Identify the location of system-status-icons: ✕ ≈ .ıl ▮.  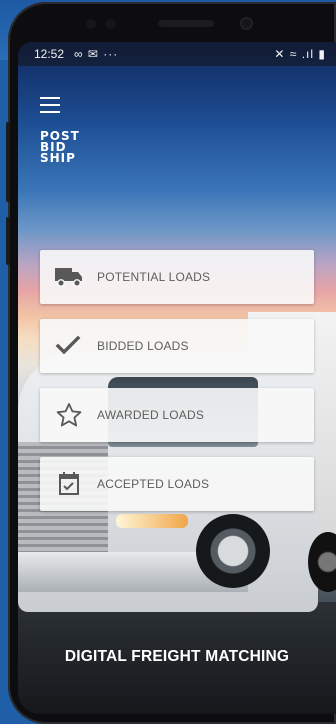
(300, 54).